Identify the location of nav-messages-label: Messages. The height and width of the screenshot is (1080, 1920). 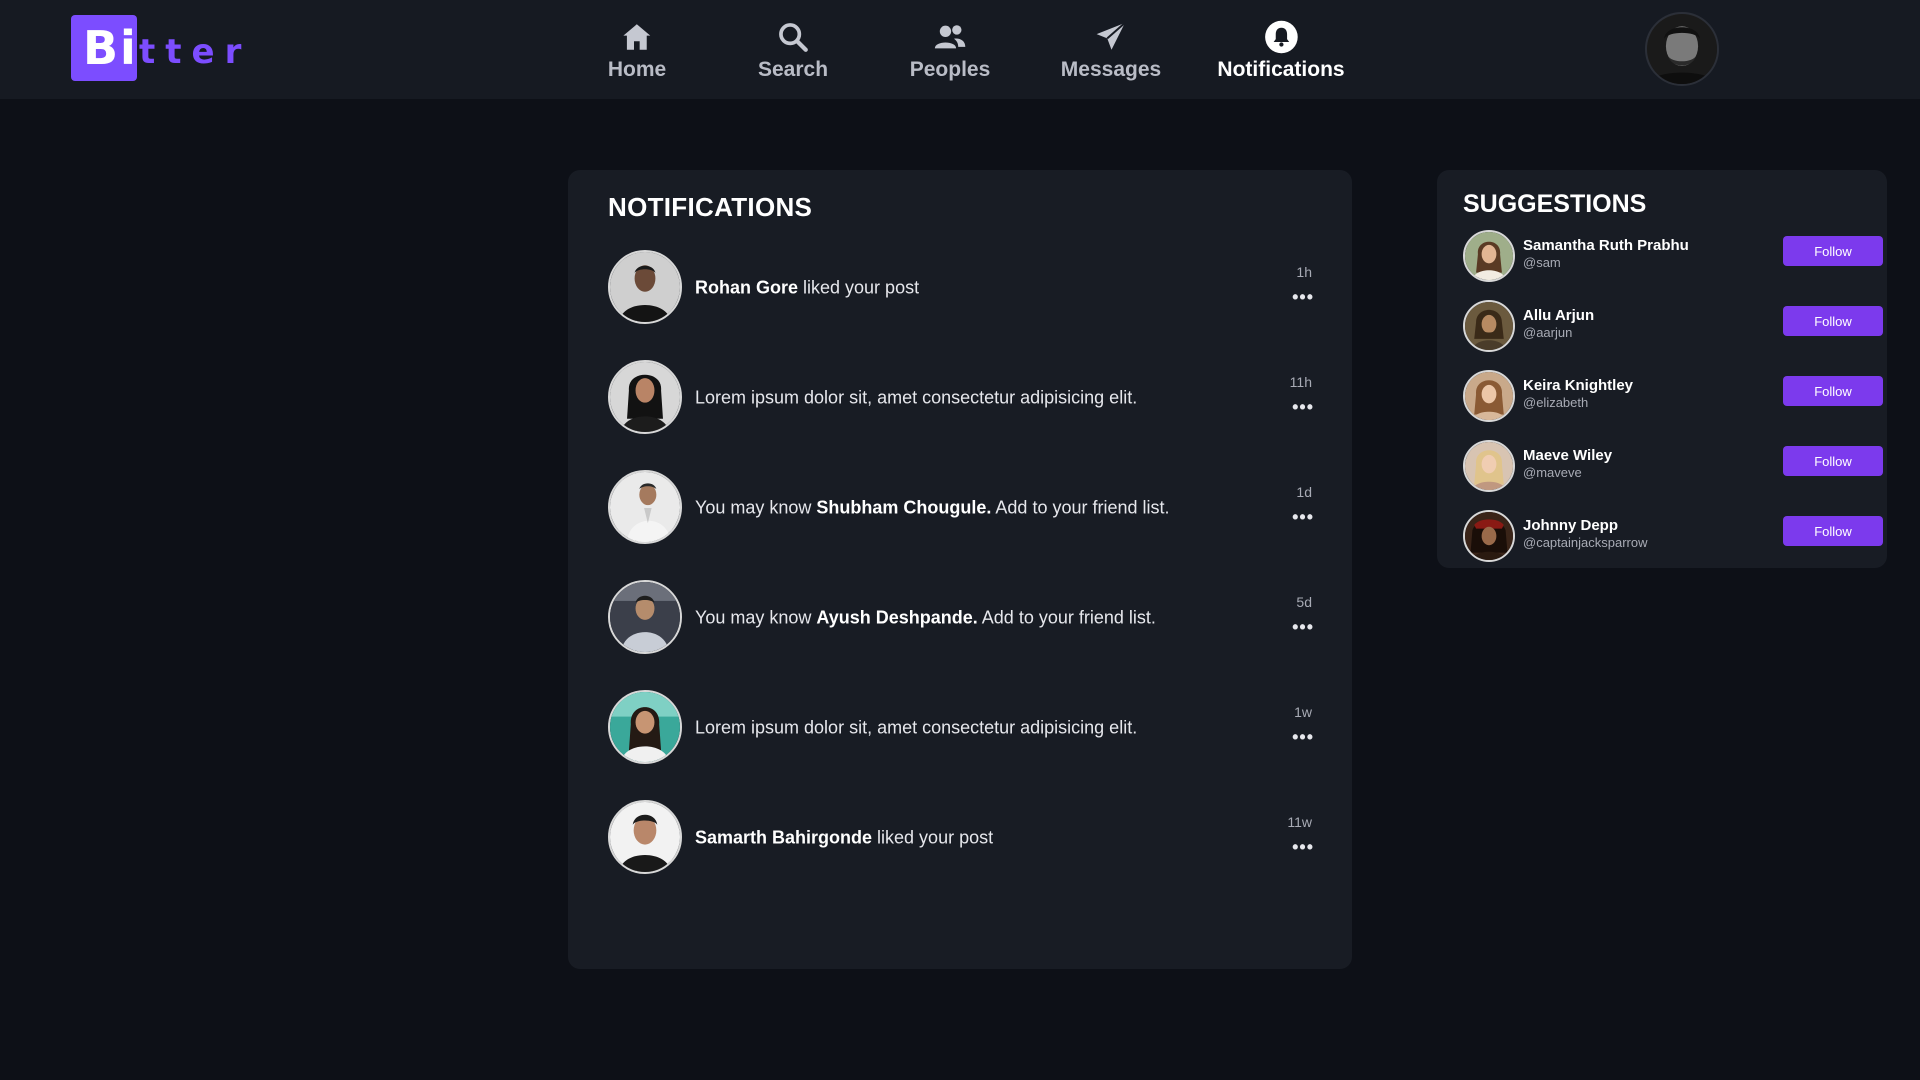
(1111, 69).